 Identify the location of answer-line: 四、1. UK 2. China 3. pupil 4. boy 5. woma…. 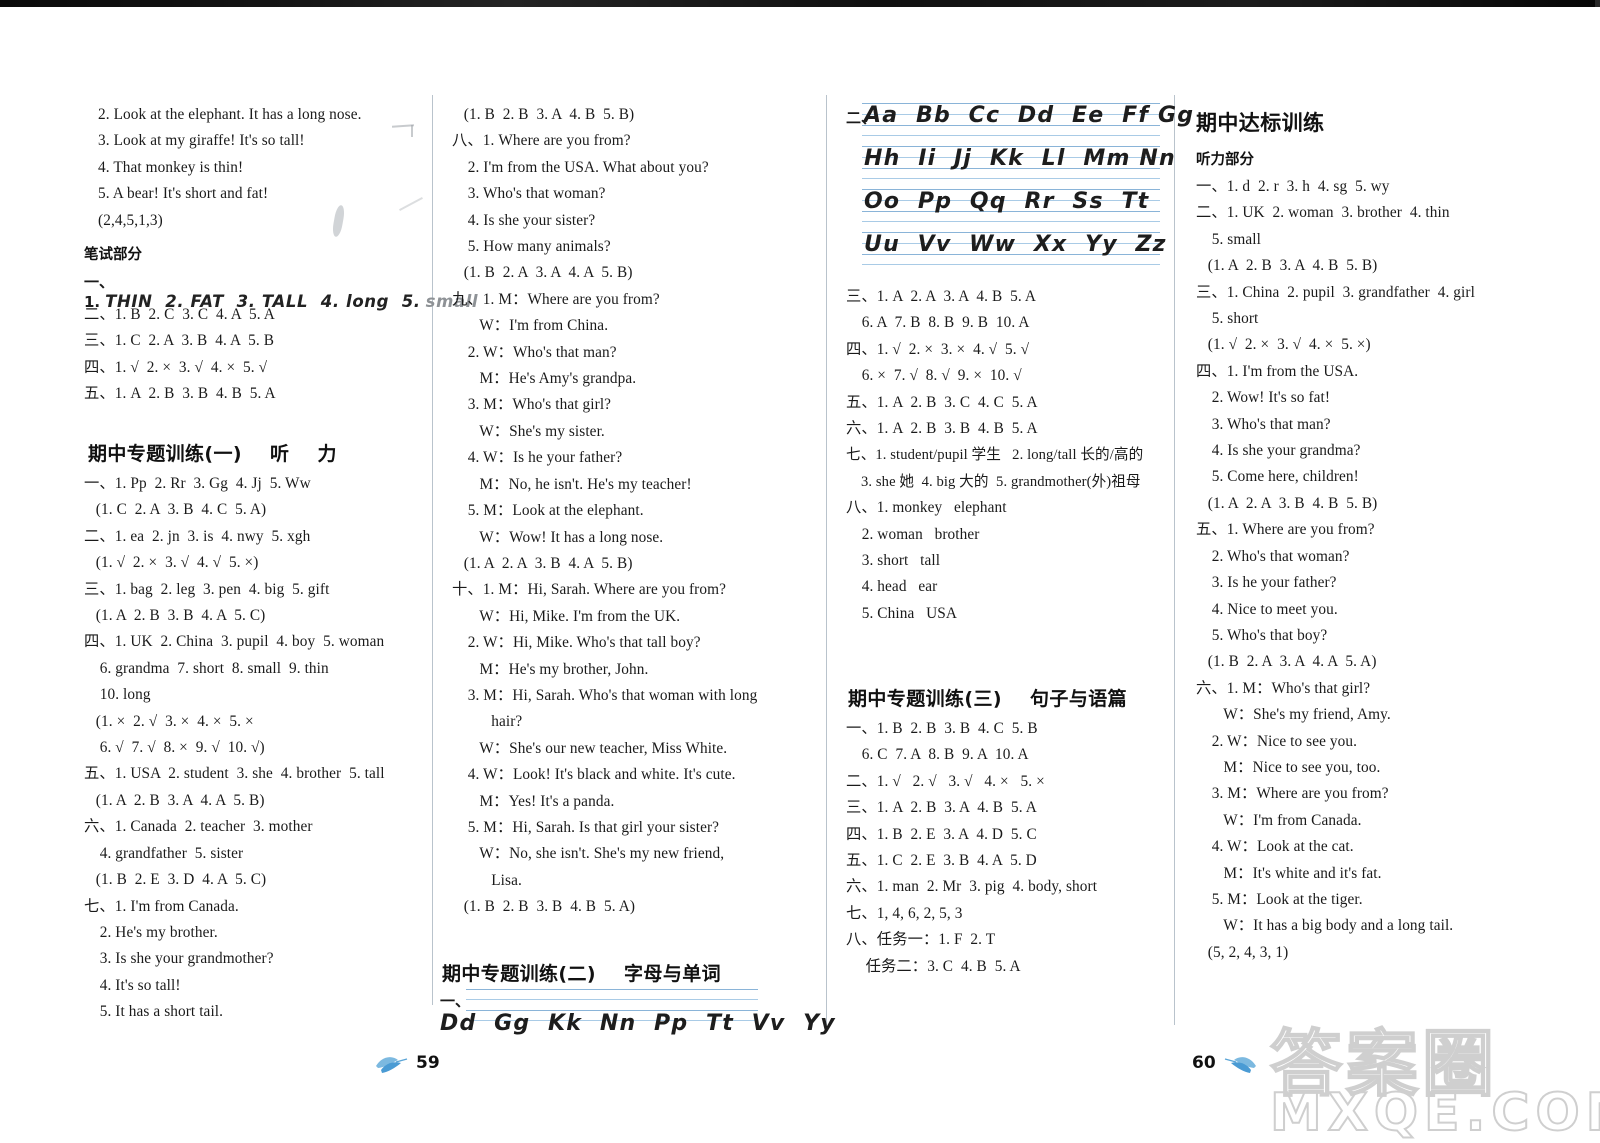
(234, 642).